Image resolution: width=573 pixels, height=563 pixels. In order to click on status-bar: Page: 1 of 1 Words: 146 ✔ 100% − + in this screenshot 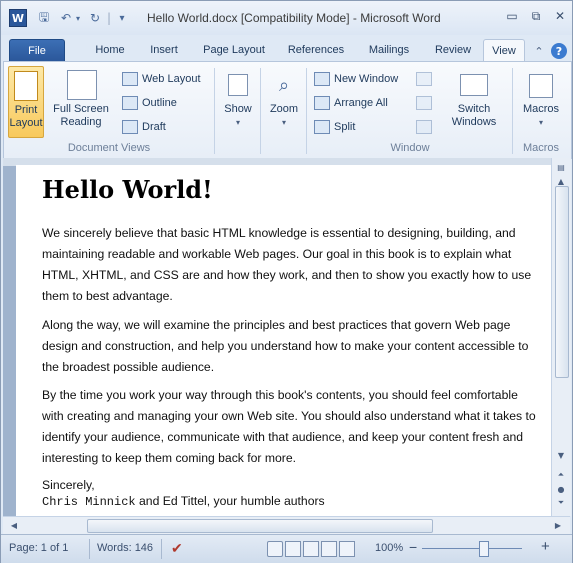, I will do `click(286, 548)`.